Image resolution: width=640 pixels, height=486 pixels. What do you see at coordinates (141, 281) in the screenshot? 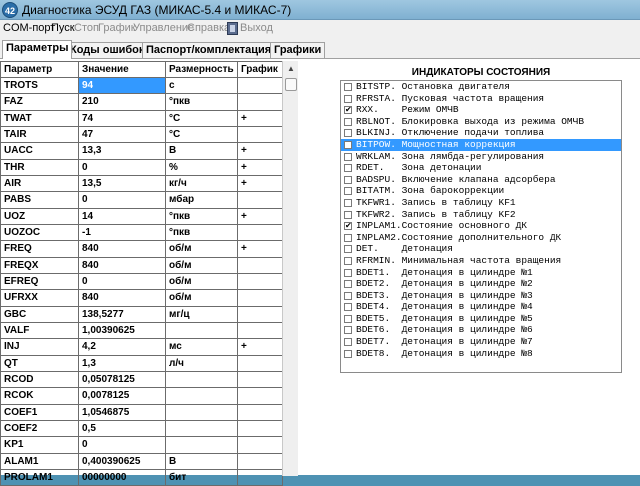
I see `table-row: EFREQ 0 об/м` at bounding box center [141, 281].